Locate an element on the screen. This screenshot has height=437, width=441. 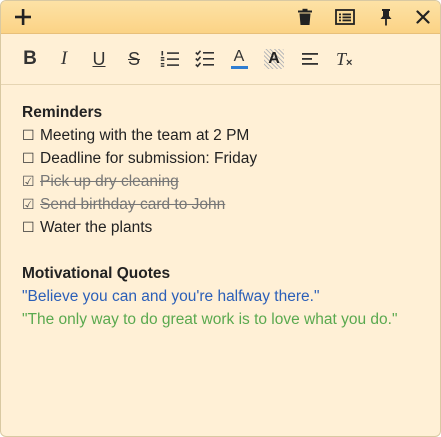
clear-format-x: × is located at coordinates (349, 63).